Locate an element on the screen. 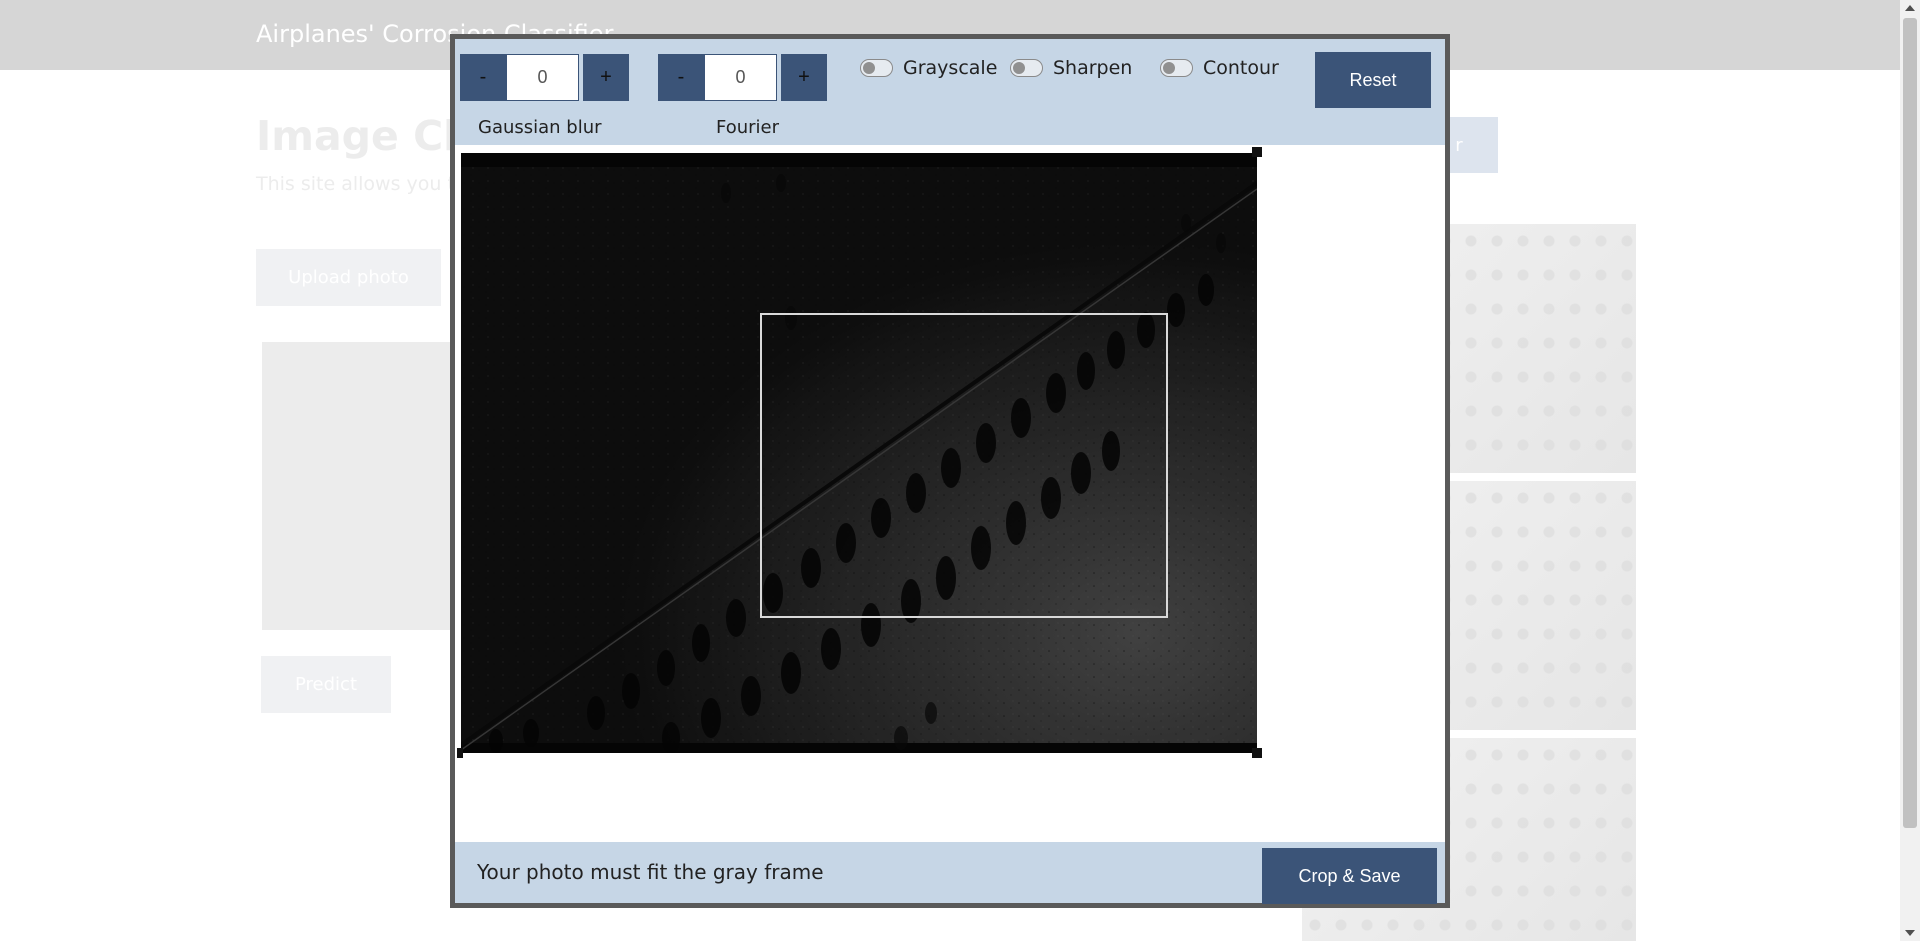 The height and width of the screenshot is (941, 1920). crop-handle-bottom-left is located at coordinates (460, 753).